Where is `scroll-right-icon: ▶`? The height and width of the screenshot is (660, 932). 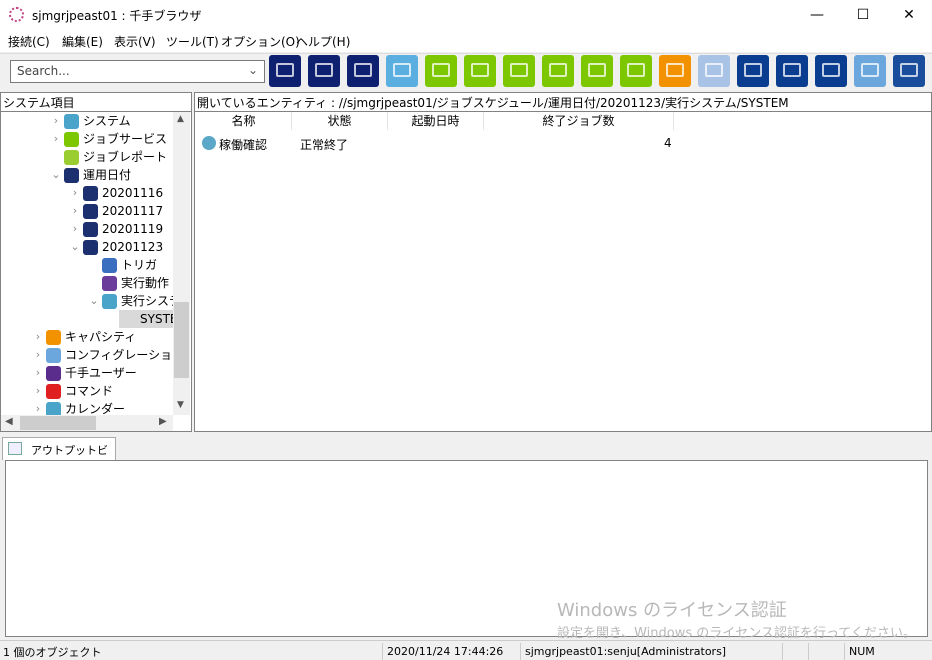 scroll-right-icon: ▶ is located at coordinates (163, 421).